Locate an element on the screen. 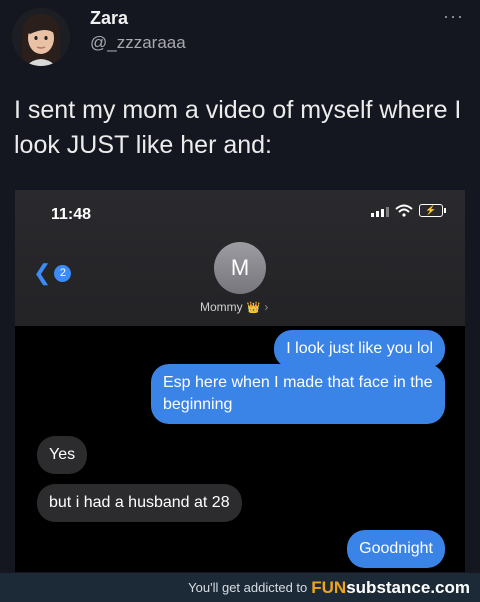 The width and height of the screenshot is (480, 602). watermark-text: You'll get addicted to is located at coordinates (248, 587).